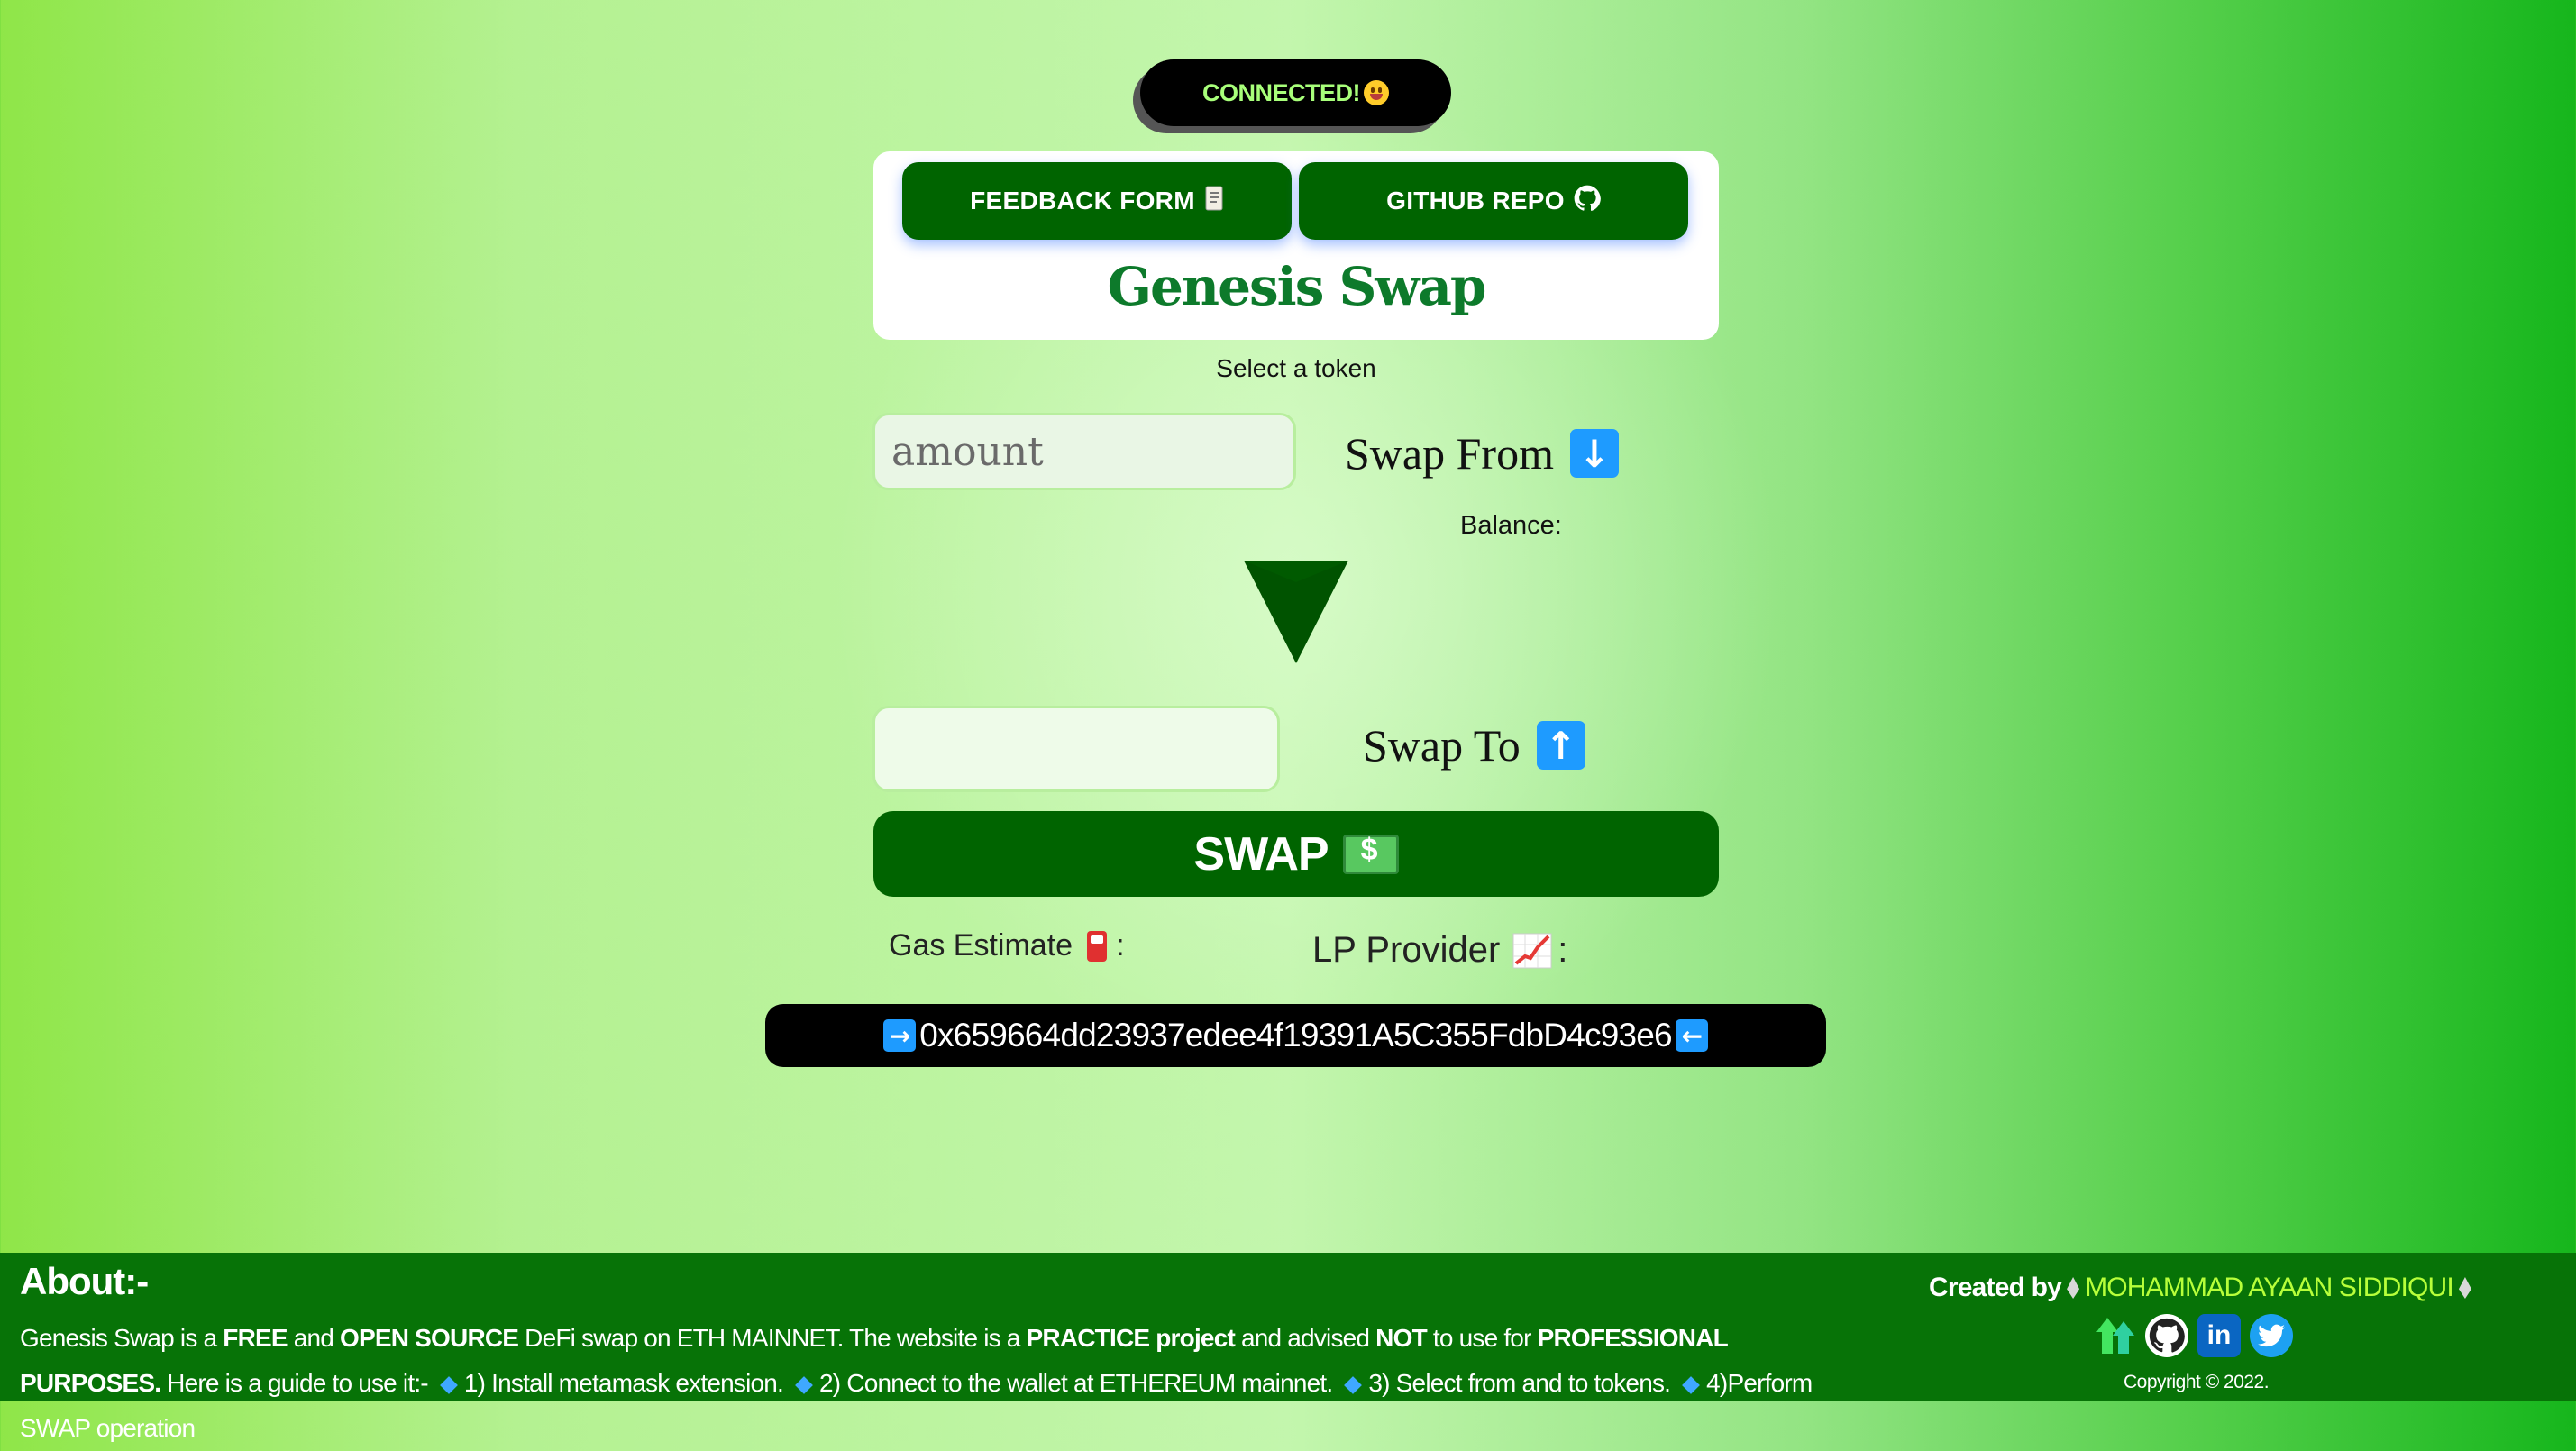  Describe the element at coordinates (1691, 1035) in the screenshot. I see `left-arrow-icon: ←` at that location.